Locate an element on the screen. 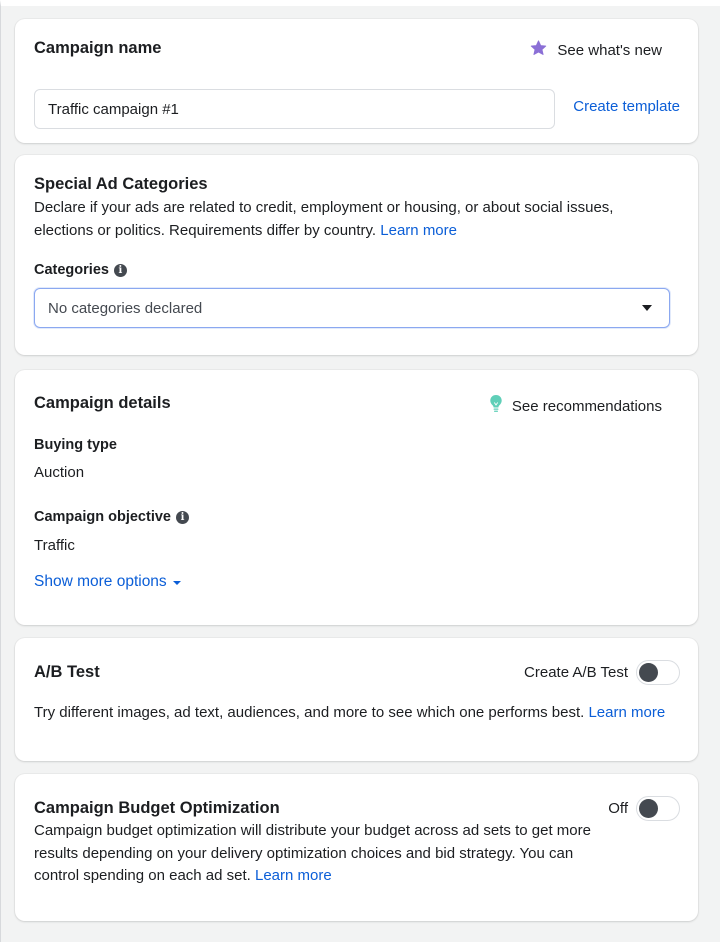 Image resolution: width=720 pixels, height=942 pixels. buying-type-label: Buying type is located at coordinates (75, 445).